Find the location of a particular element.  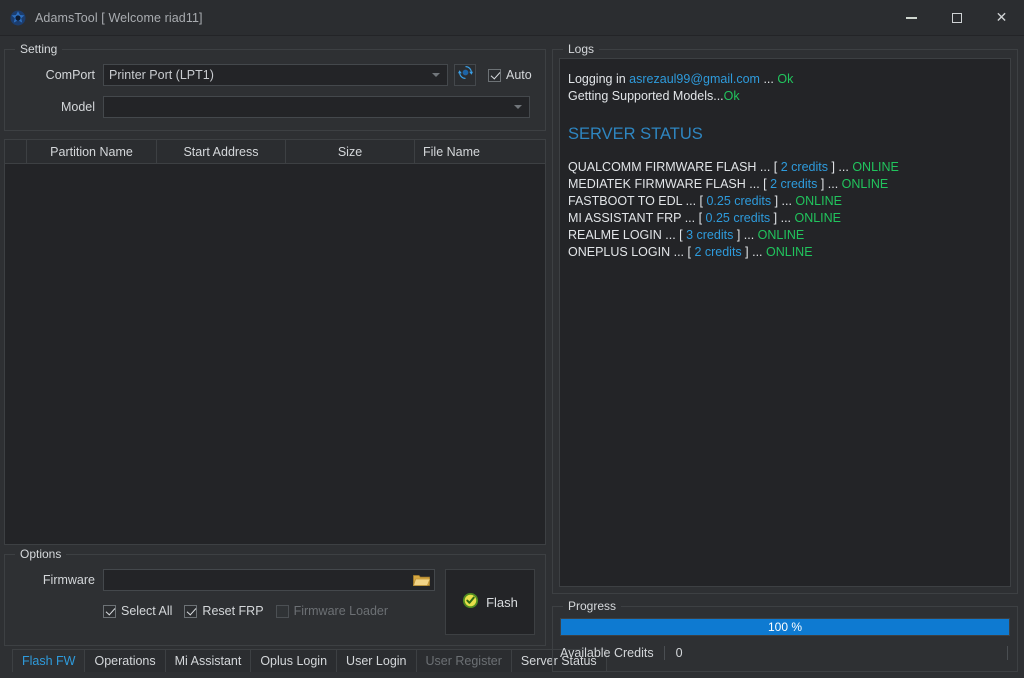

tab-operations: Operations is located at coordinates (125, 660).